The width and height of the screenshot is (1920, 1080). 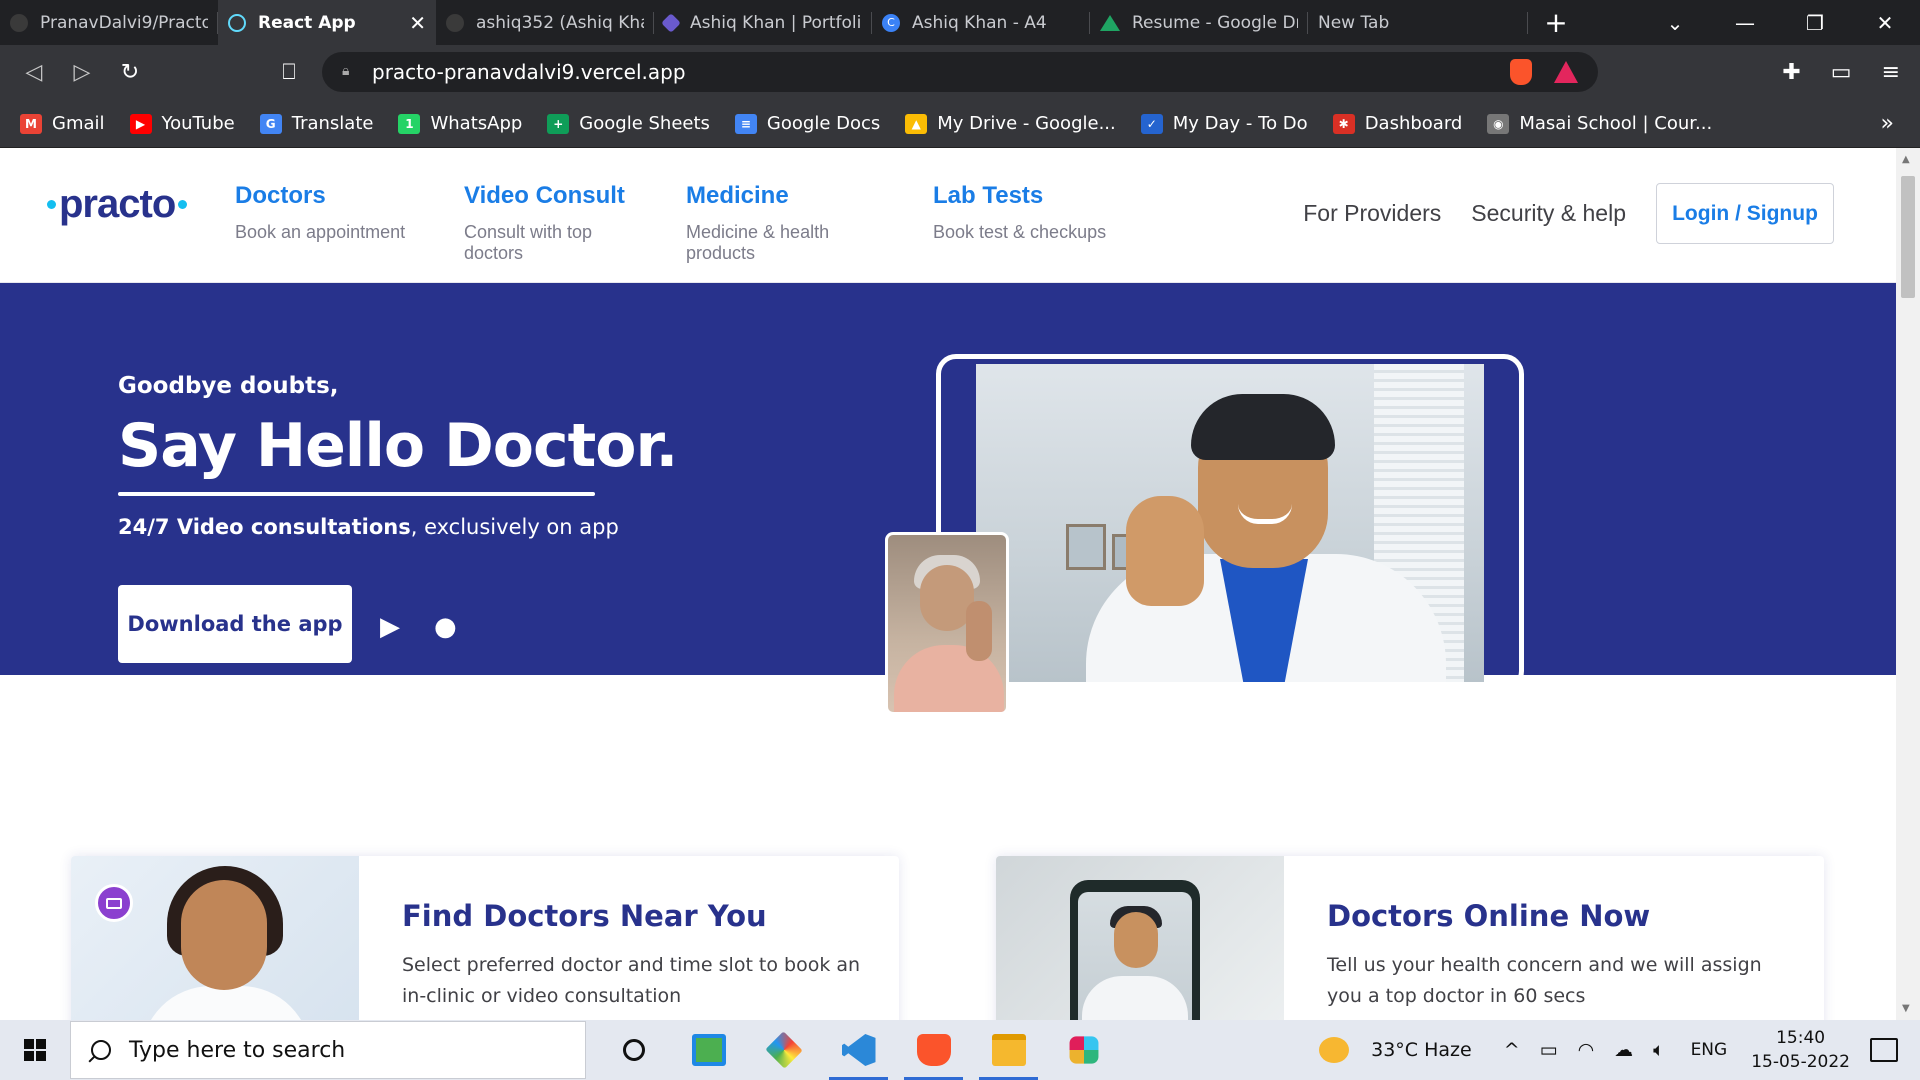 I want to click on reload-icon: ↻, so click(x=130, y=73).